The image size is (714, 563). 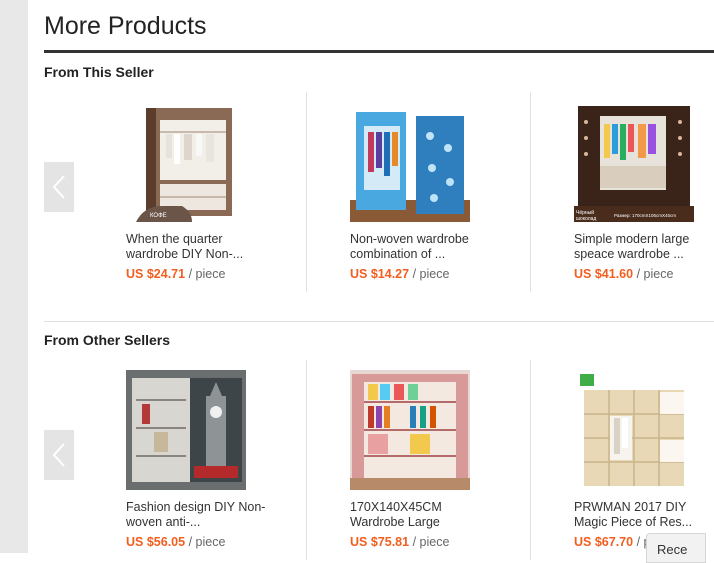 I want to click on product-price-row: US $56.05 / piece, so click(x=175, y=542).